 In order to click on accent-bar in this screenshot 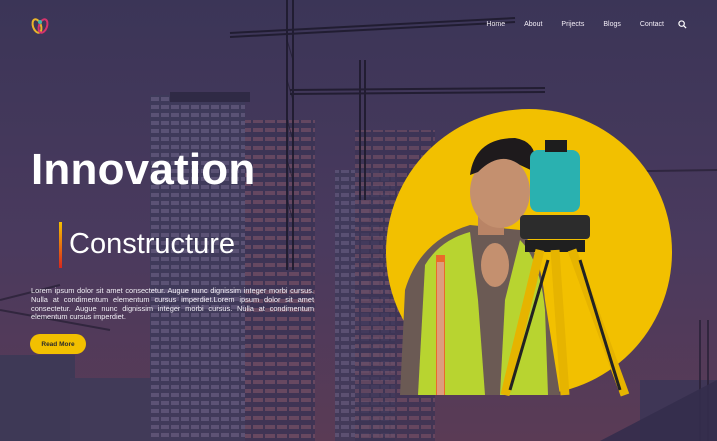, I will do `click(60, 245)`.